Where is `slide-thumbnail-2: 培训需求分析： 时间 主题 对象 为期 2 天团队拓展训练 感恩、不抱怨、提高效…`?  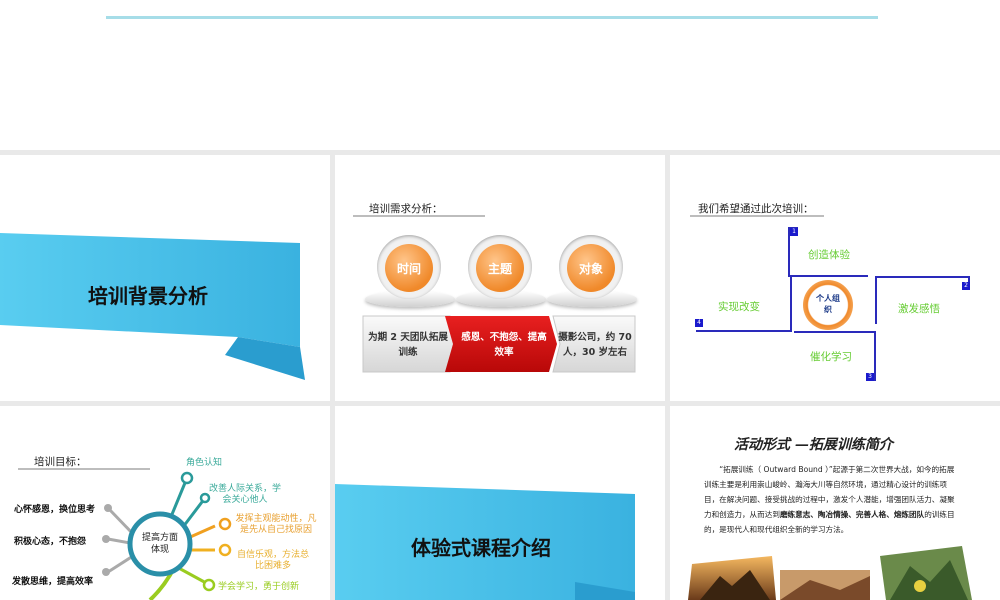
slide-thumbnail-2: 培训需求分析： 时间 主题 对象 为期 2 天团队拓展训练 感恩、不抱怨、提高效… is located at coordinates (500, 278).